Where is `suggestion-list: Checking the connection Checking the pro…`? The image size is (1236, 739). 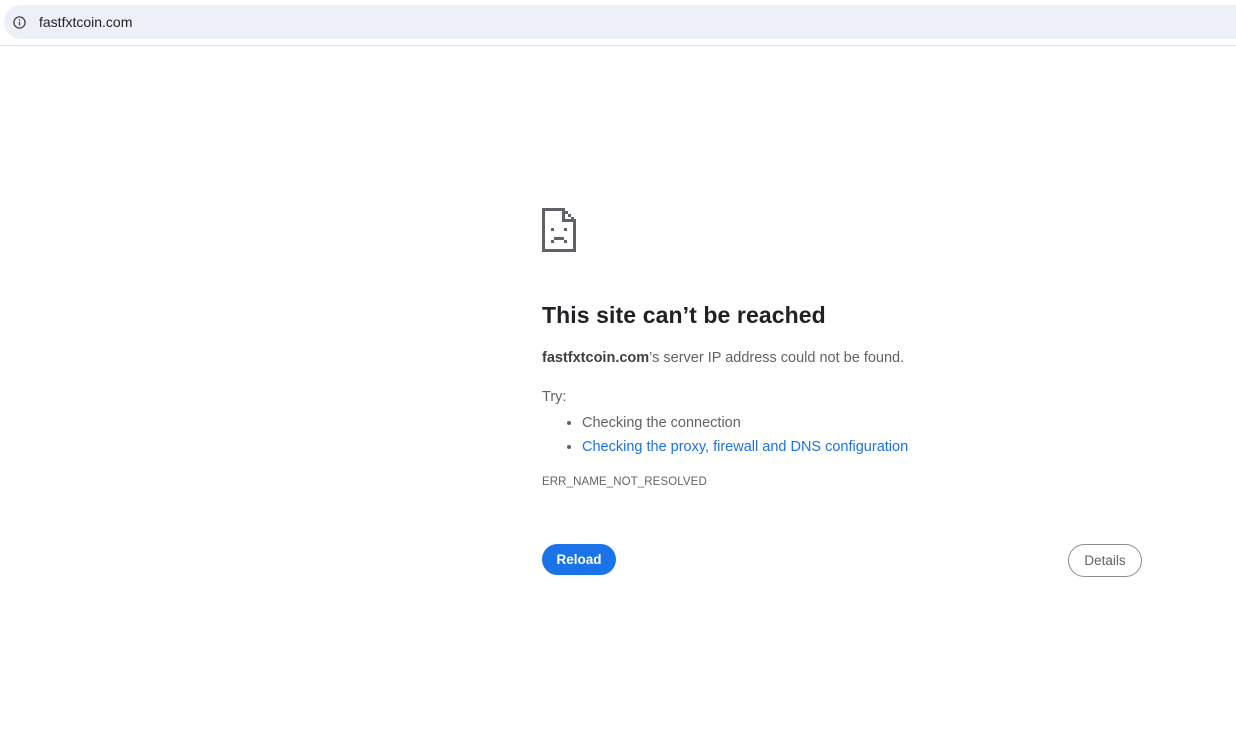 suggestion-list: Checking the connection Checking the pro… is located at coordinates (842, 435).